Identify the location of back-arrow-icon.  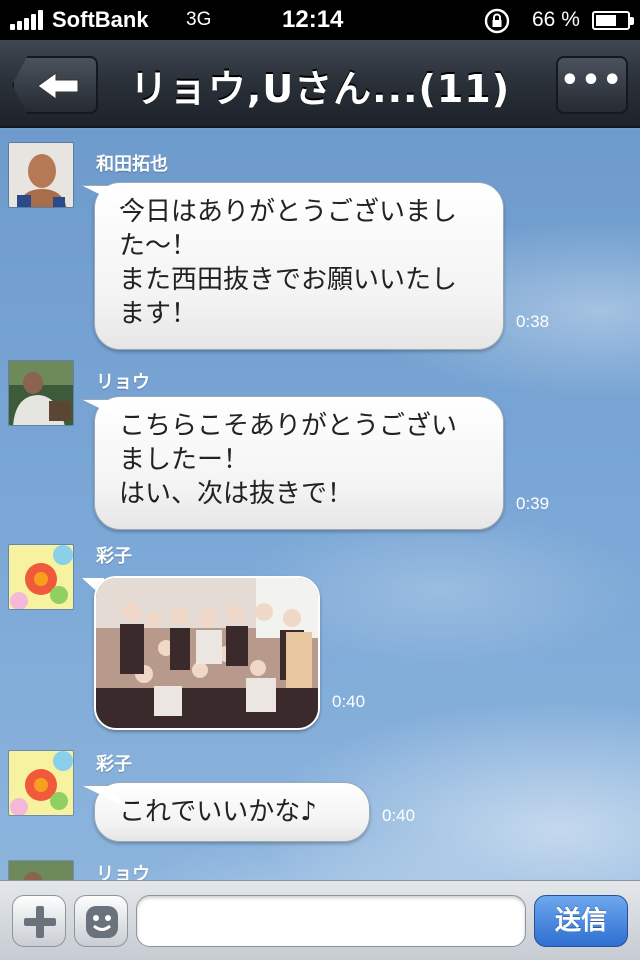
(58, 86).